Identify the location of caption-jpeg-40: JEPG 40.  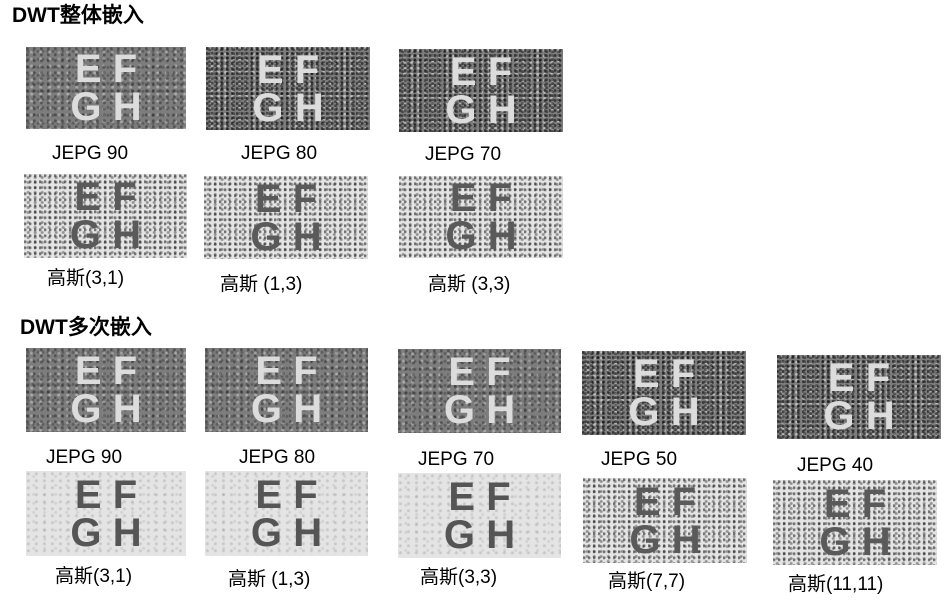
(835, 465).